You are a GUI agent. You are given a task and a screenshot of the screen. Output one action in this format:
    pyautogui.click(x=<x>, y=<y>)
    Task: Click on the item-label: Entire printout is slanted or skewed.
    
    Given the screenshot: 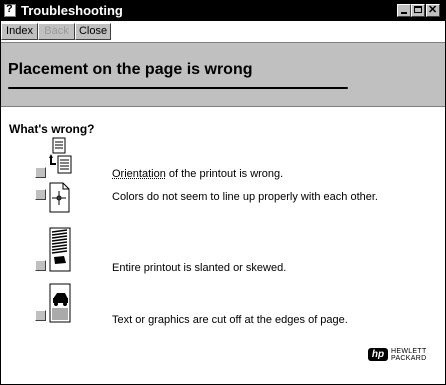 What is the action you would take?
    pyautogui.click(x=199, y=268)
    